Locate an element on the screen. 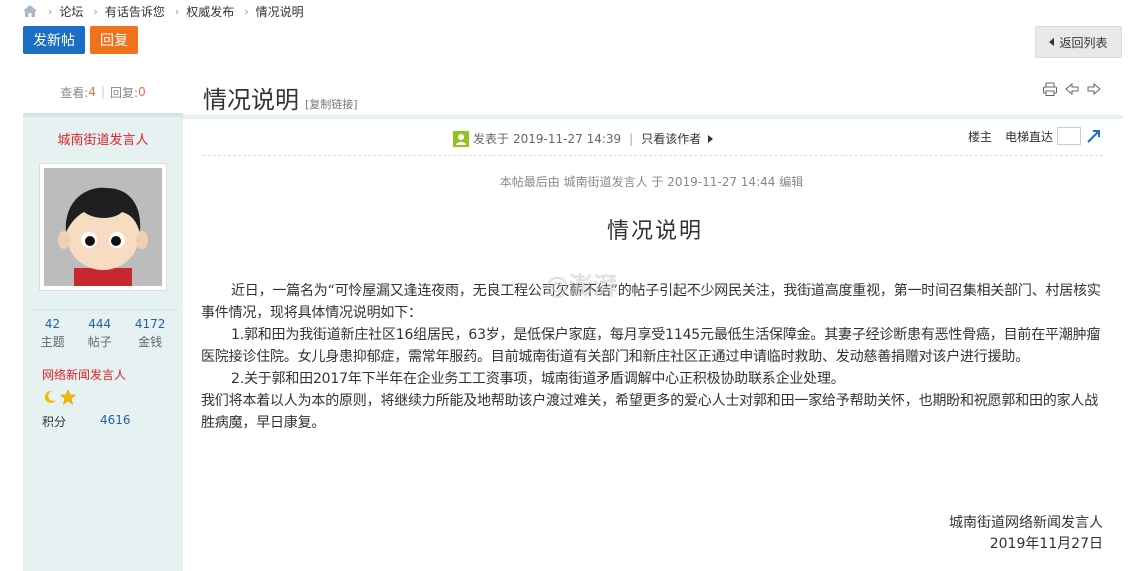 The height and width of the screenshot is (571, 1133). views-label: 查看: is located at coordinates (74, 92).